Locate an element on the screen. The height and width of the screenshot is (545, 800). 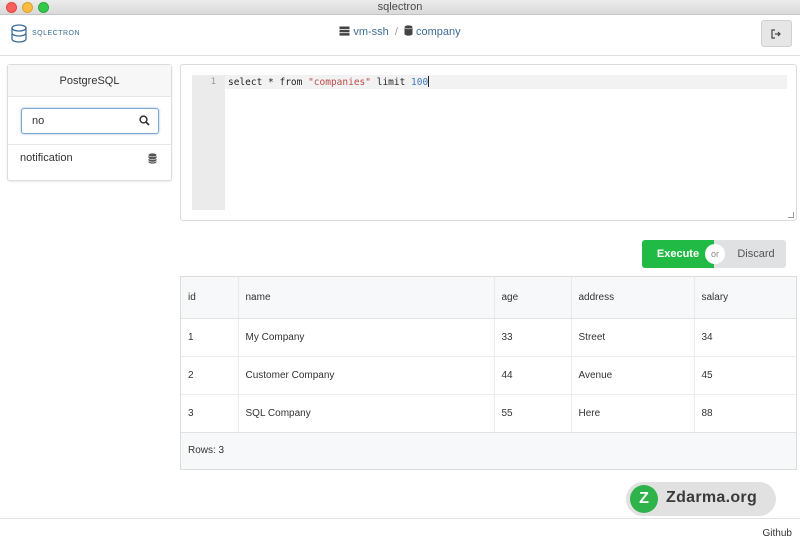
row-count: Rows: 3 is located at coordinates (488, 450).